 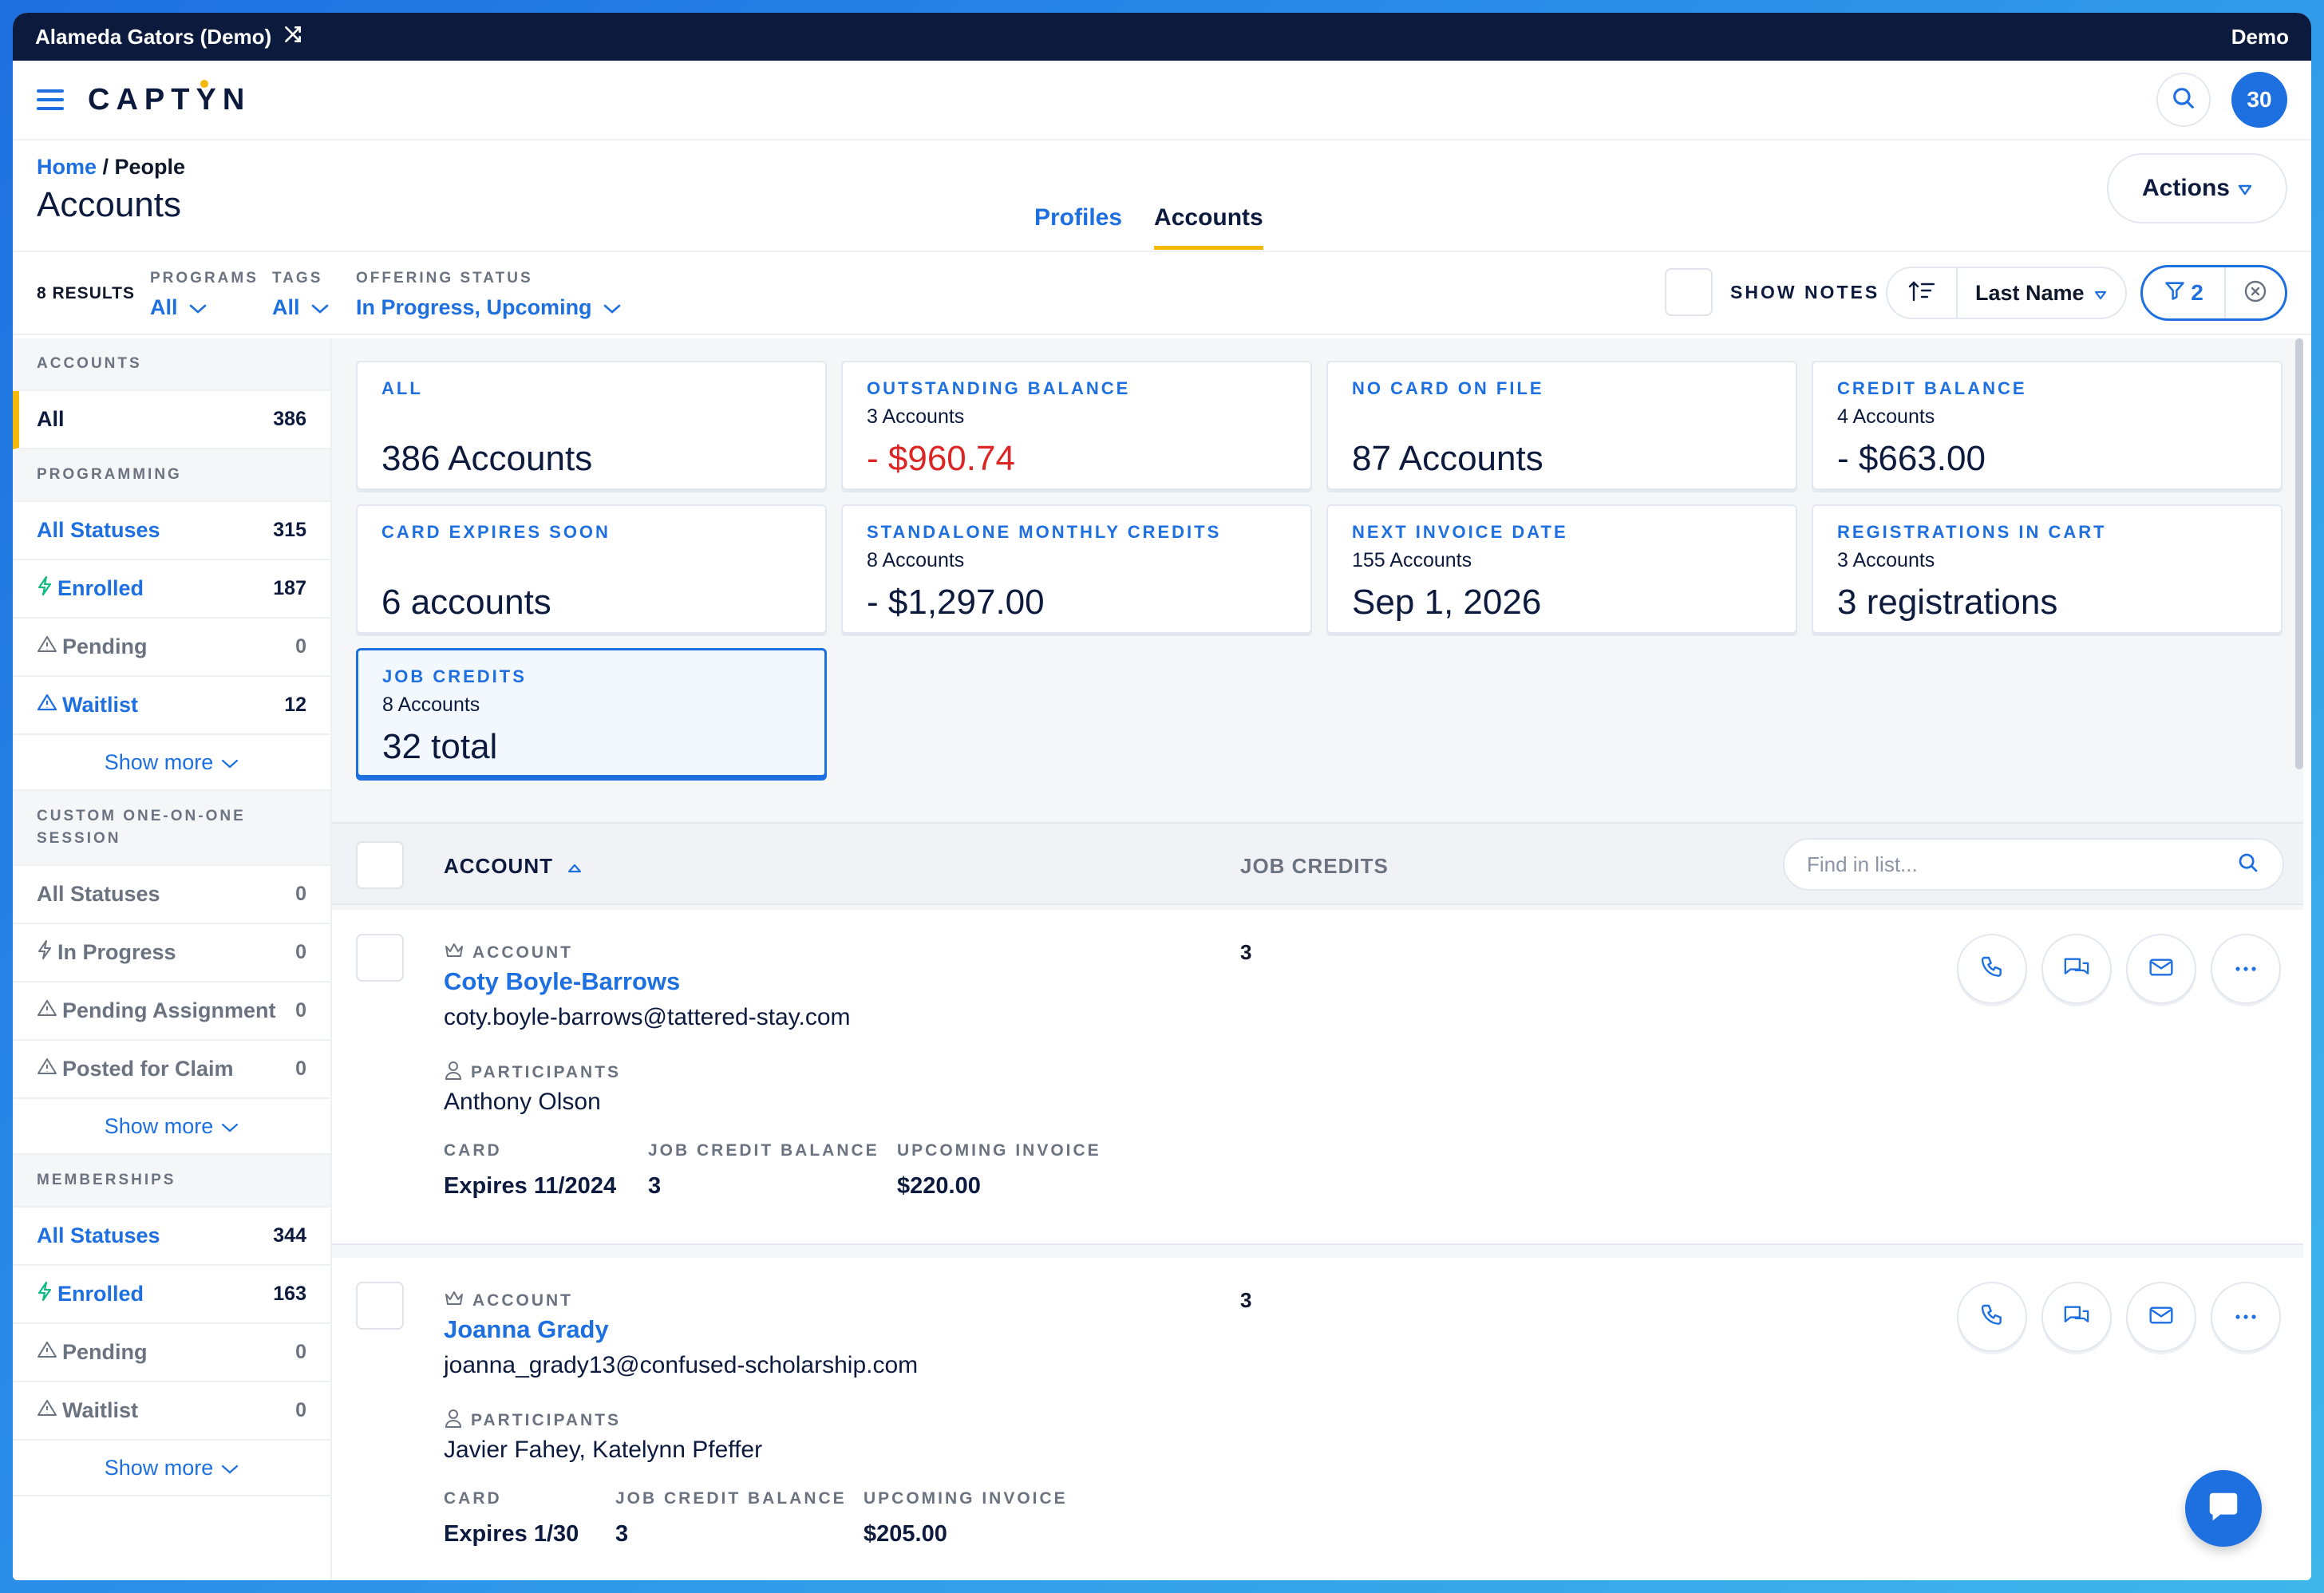 I want to click on sidebar-item-count: 163, so click(x=289, y=1294).